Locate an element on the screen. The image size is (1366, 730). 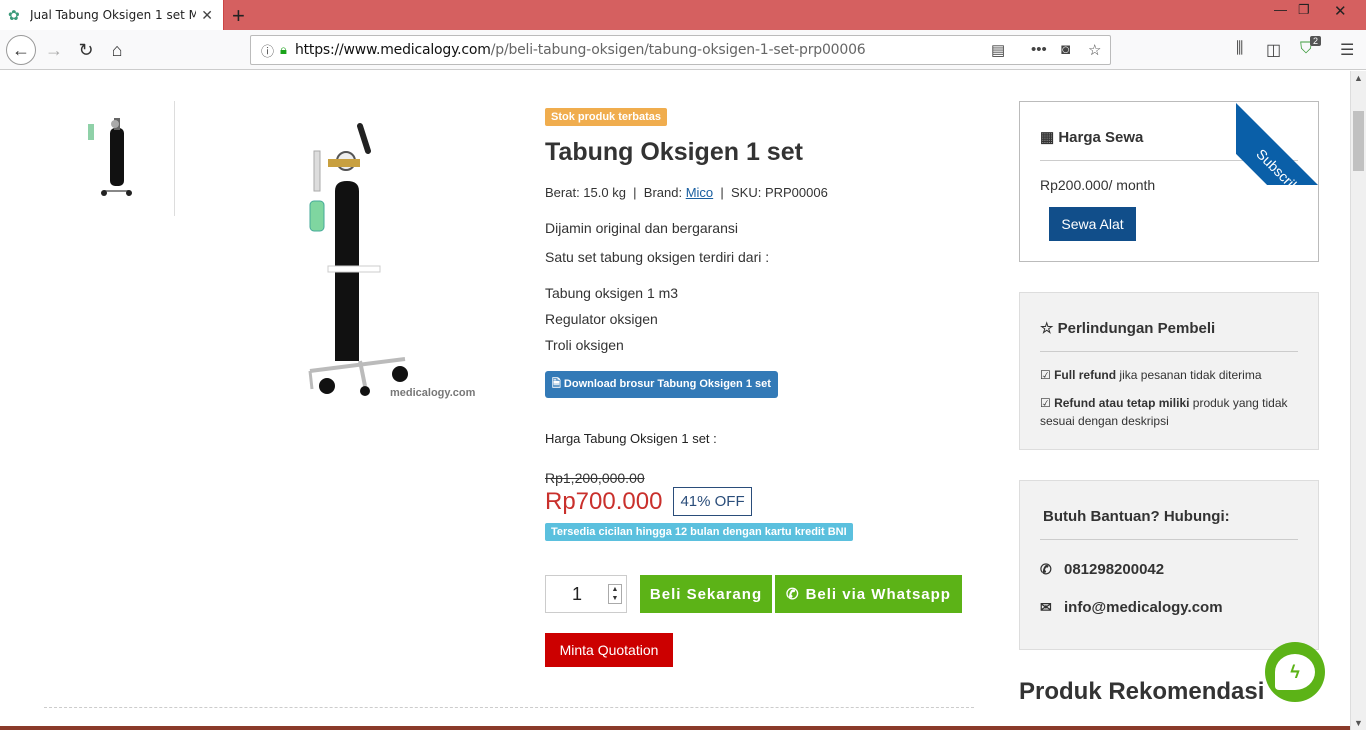
contact-phone: ✆ 081298200042 is located at coordinates (1169, 569).